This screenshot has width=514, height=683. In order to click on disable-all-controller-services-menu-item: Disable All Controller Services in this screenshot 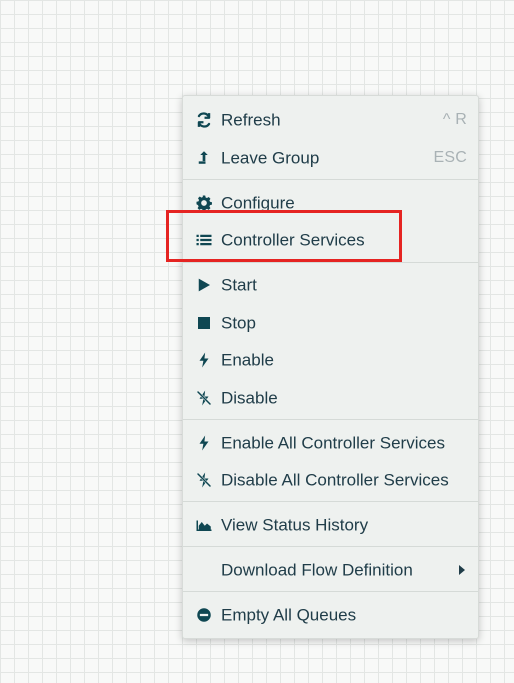, I will do `click(330, 480)`.